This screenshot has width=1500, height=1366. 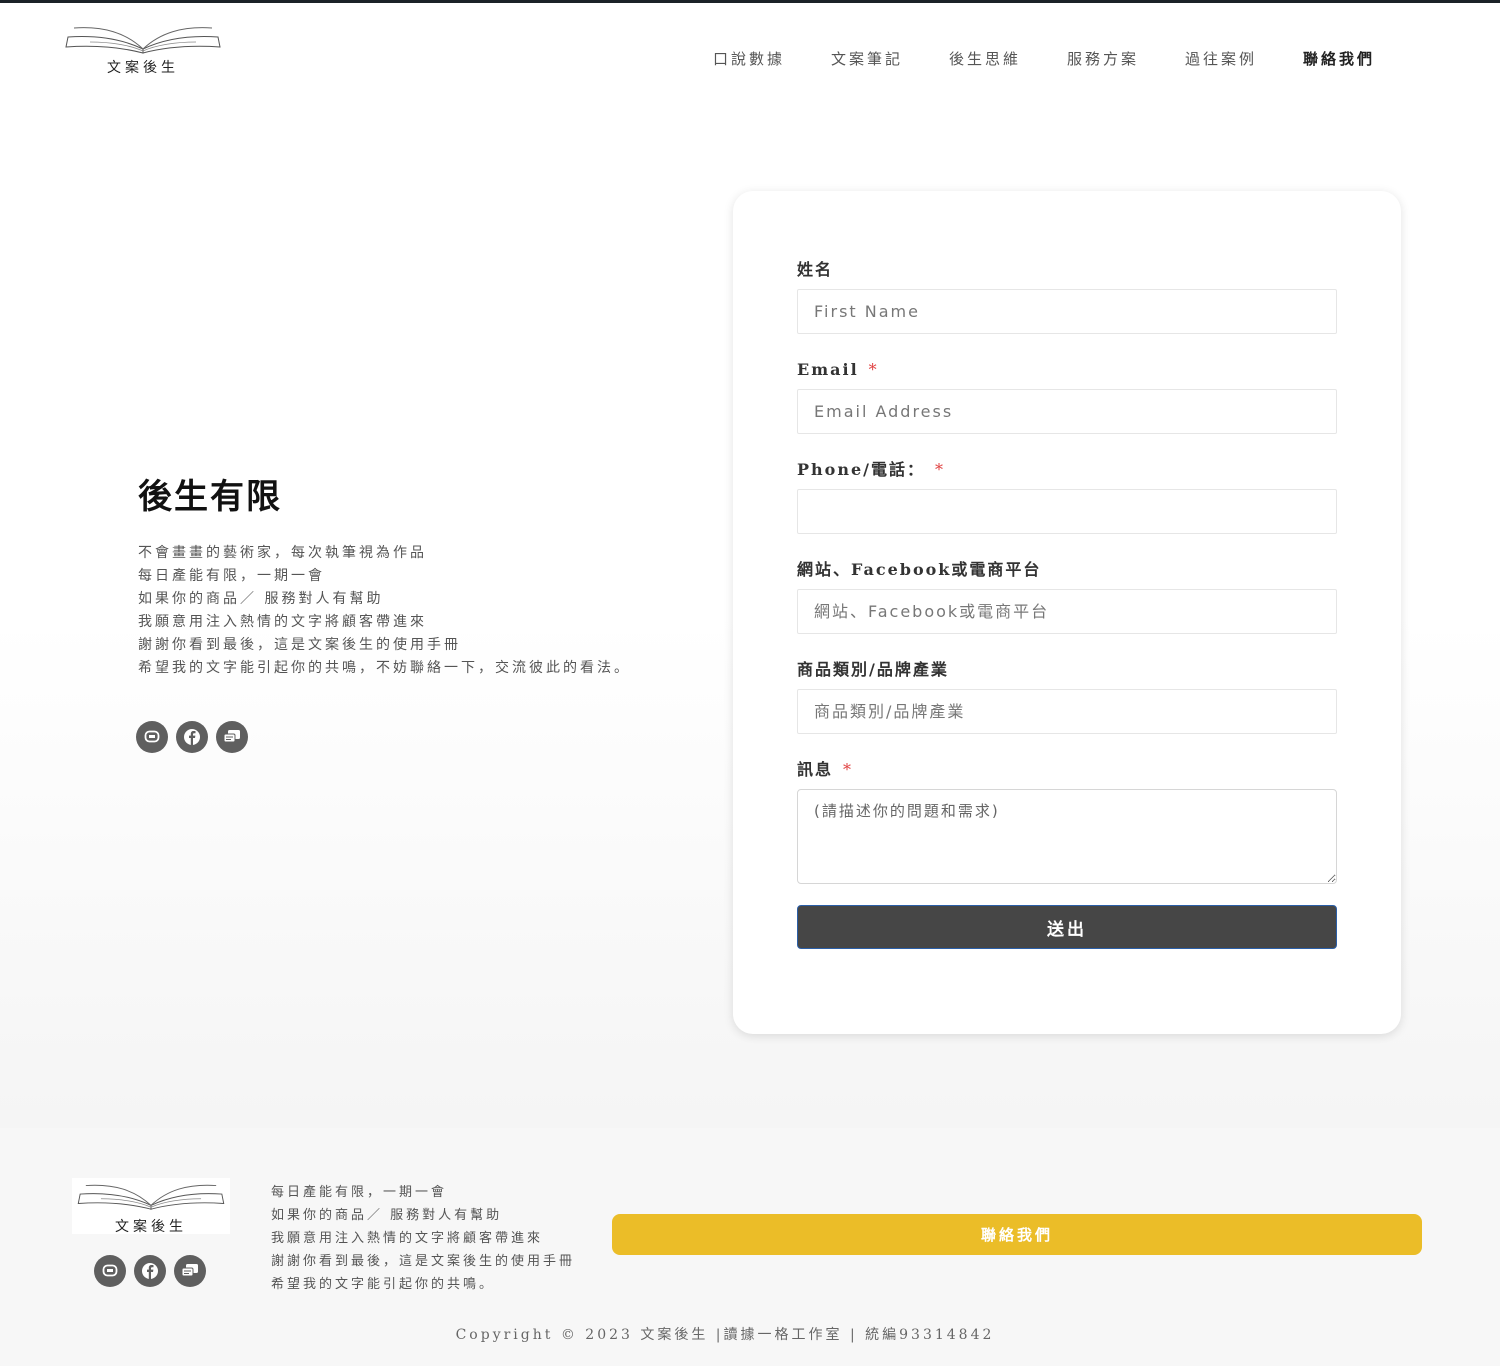 I want to click on message-label: 訊息 *, so click(x=825, y=770).